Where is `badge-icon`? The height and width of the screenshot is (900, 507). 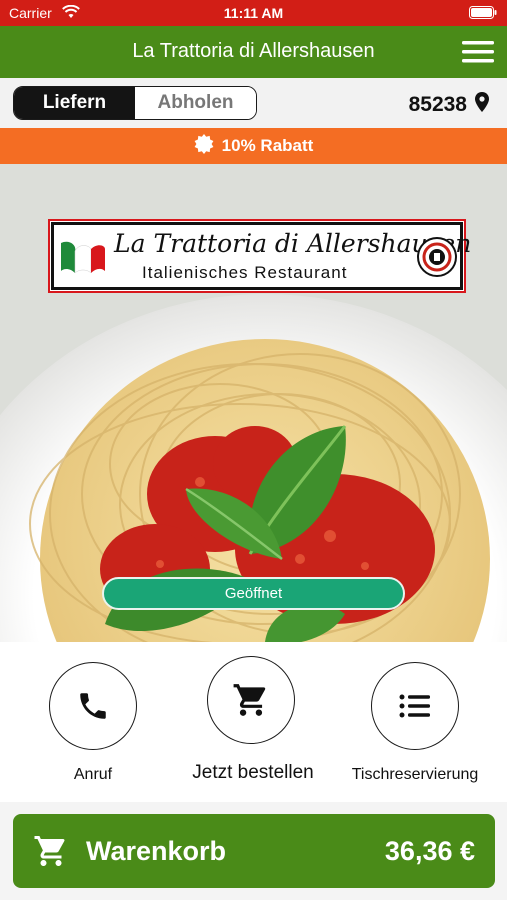
badge-icon is located at coordinates (204, 146).